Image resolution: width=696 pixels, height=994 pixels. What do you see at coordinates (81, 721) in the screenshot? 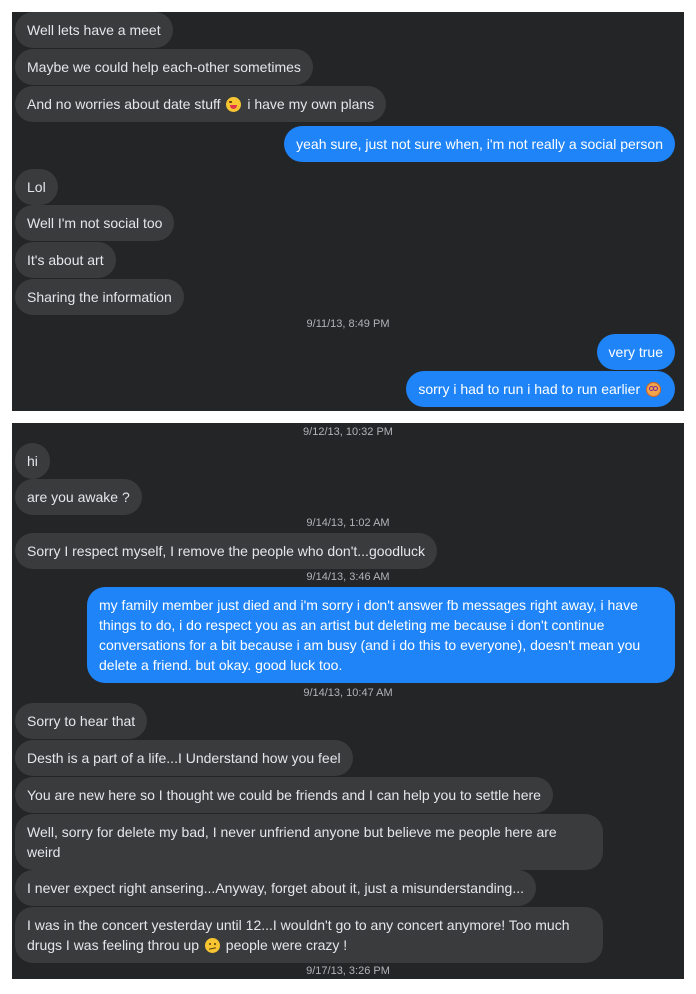
I see `incoming-message: Sorry to hear that` at bounding box center [81, 721].